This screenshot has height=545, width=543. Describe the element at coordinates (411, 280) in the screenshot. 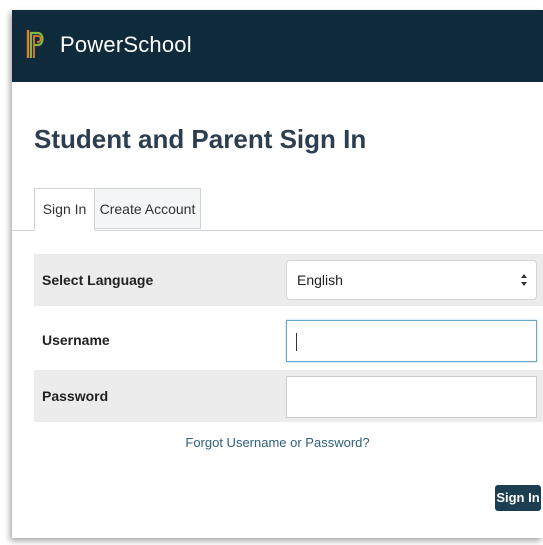

I see `language-select: English` at that location.